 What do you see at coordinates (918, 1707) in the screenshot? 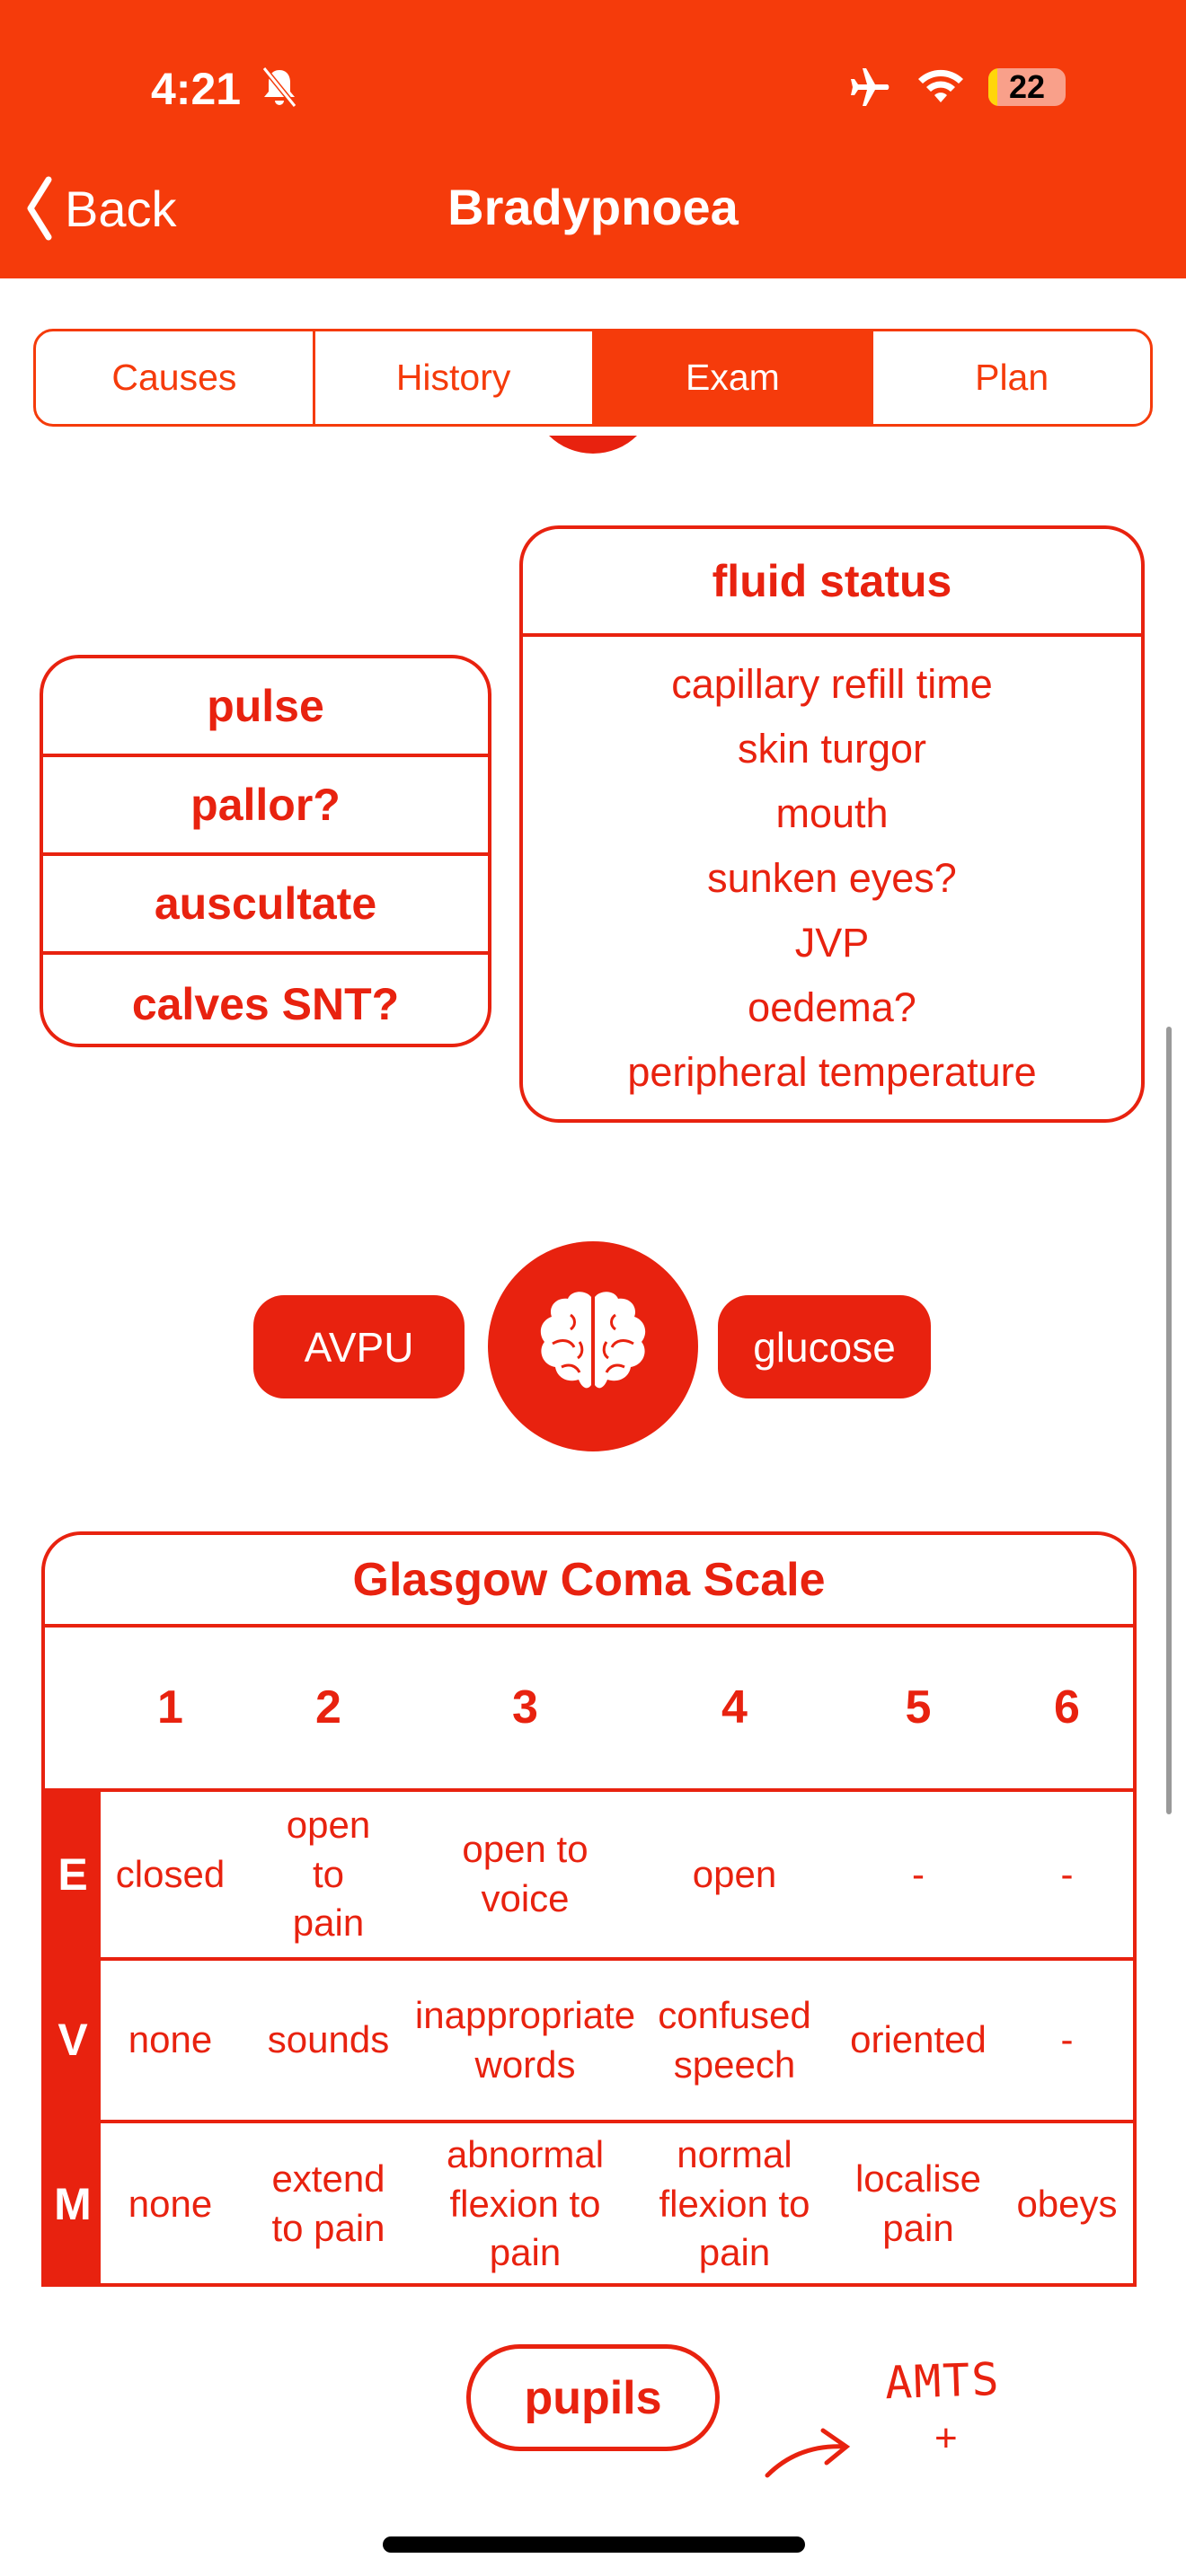
I see `gcs-score: 5` at bounding box center [918, 1707].